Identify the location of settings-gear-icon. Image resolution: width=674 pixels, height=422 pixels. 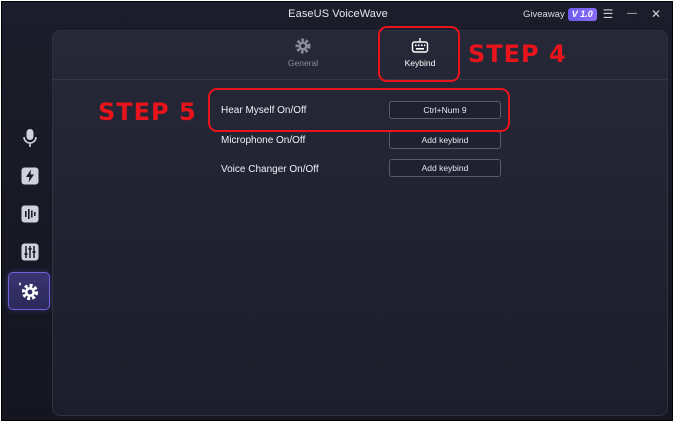
(29, 291).